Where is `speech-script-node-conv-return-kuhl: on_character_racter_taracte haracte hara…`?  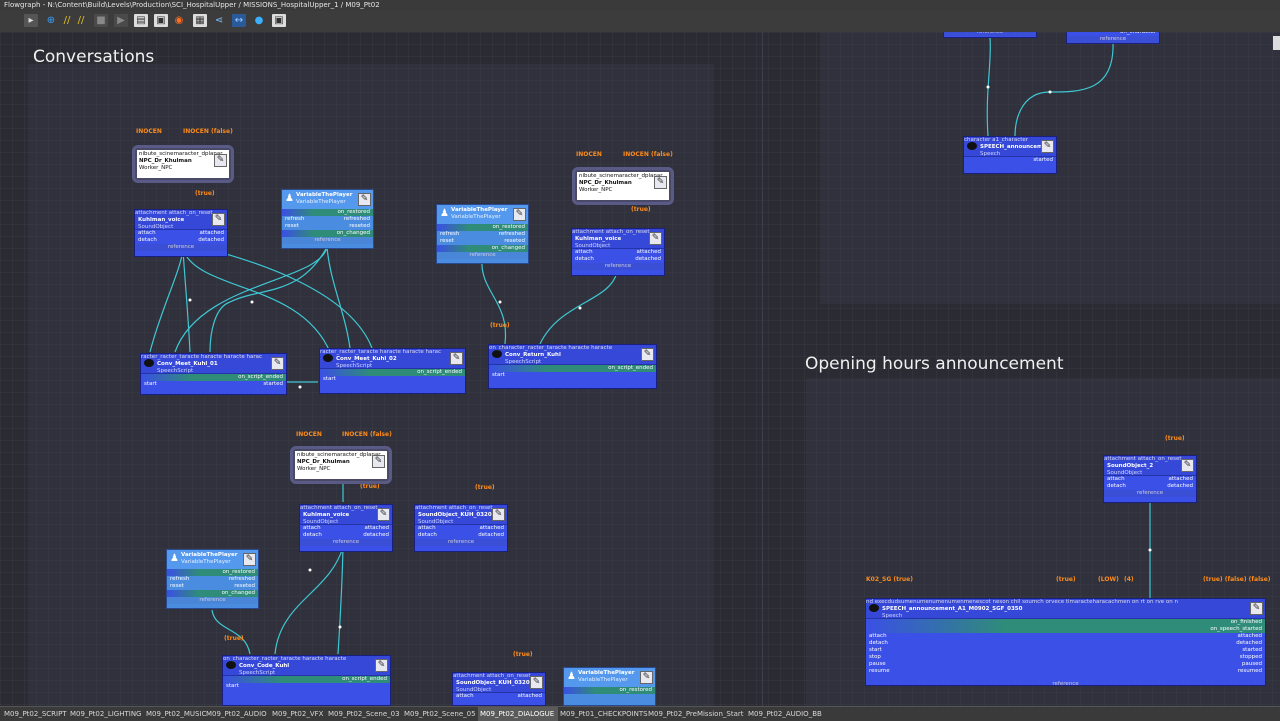 speech-script-node-conv-return-kuhl: on_character_racter_taracte haracte hara… is located at coordinates (572, 366).